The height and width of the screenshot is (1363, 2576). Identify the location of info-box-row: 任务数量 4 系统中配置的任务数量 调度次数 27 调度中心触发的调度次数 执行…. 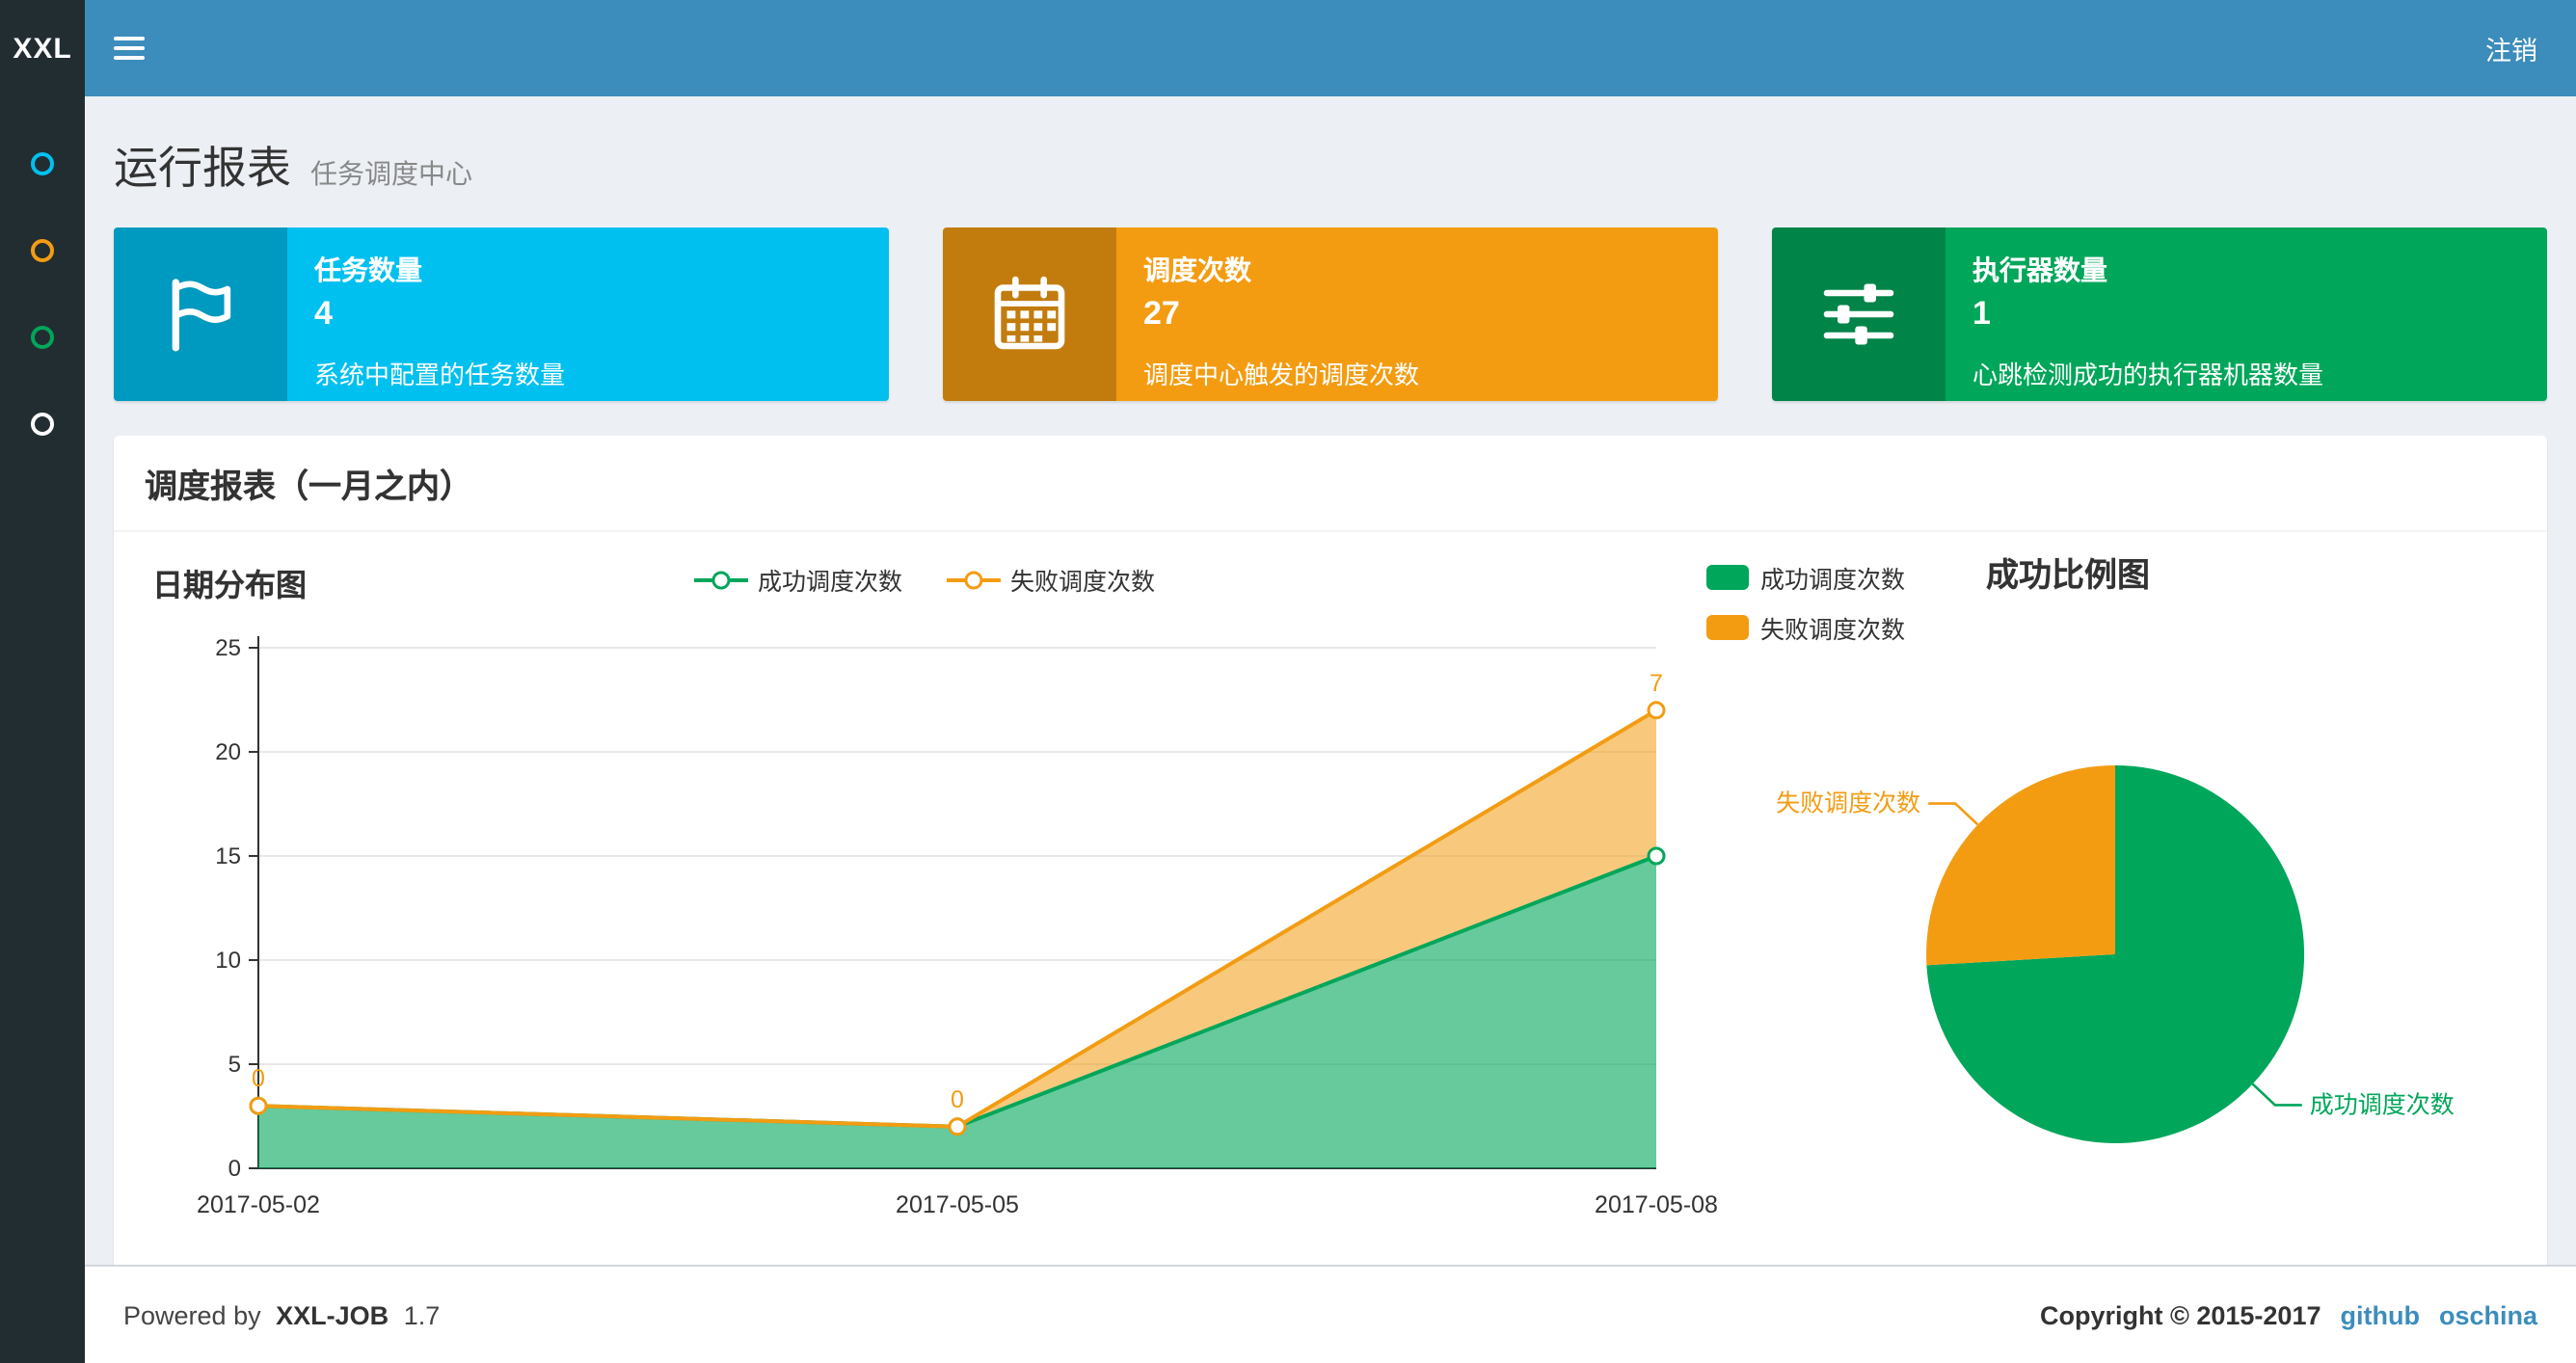
(1330, 314).